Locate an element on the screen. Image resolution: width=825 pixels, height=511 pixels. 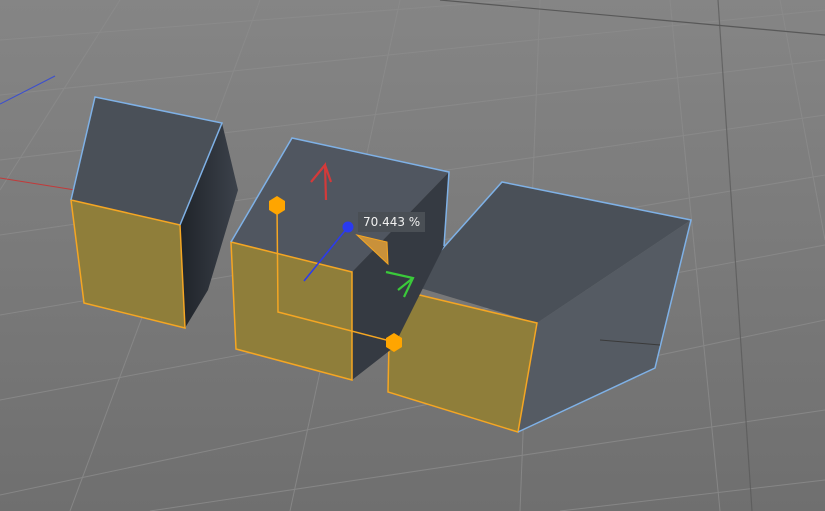
gizmo-z-handle is located at coordinates (348, 227).